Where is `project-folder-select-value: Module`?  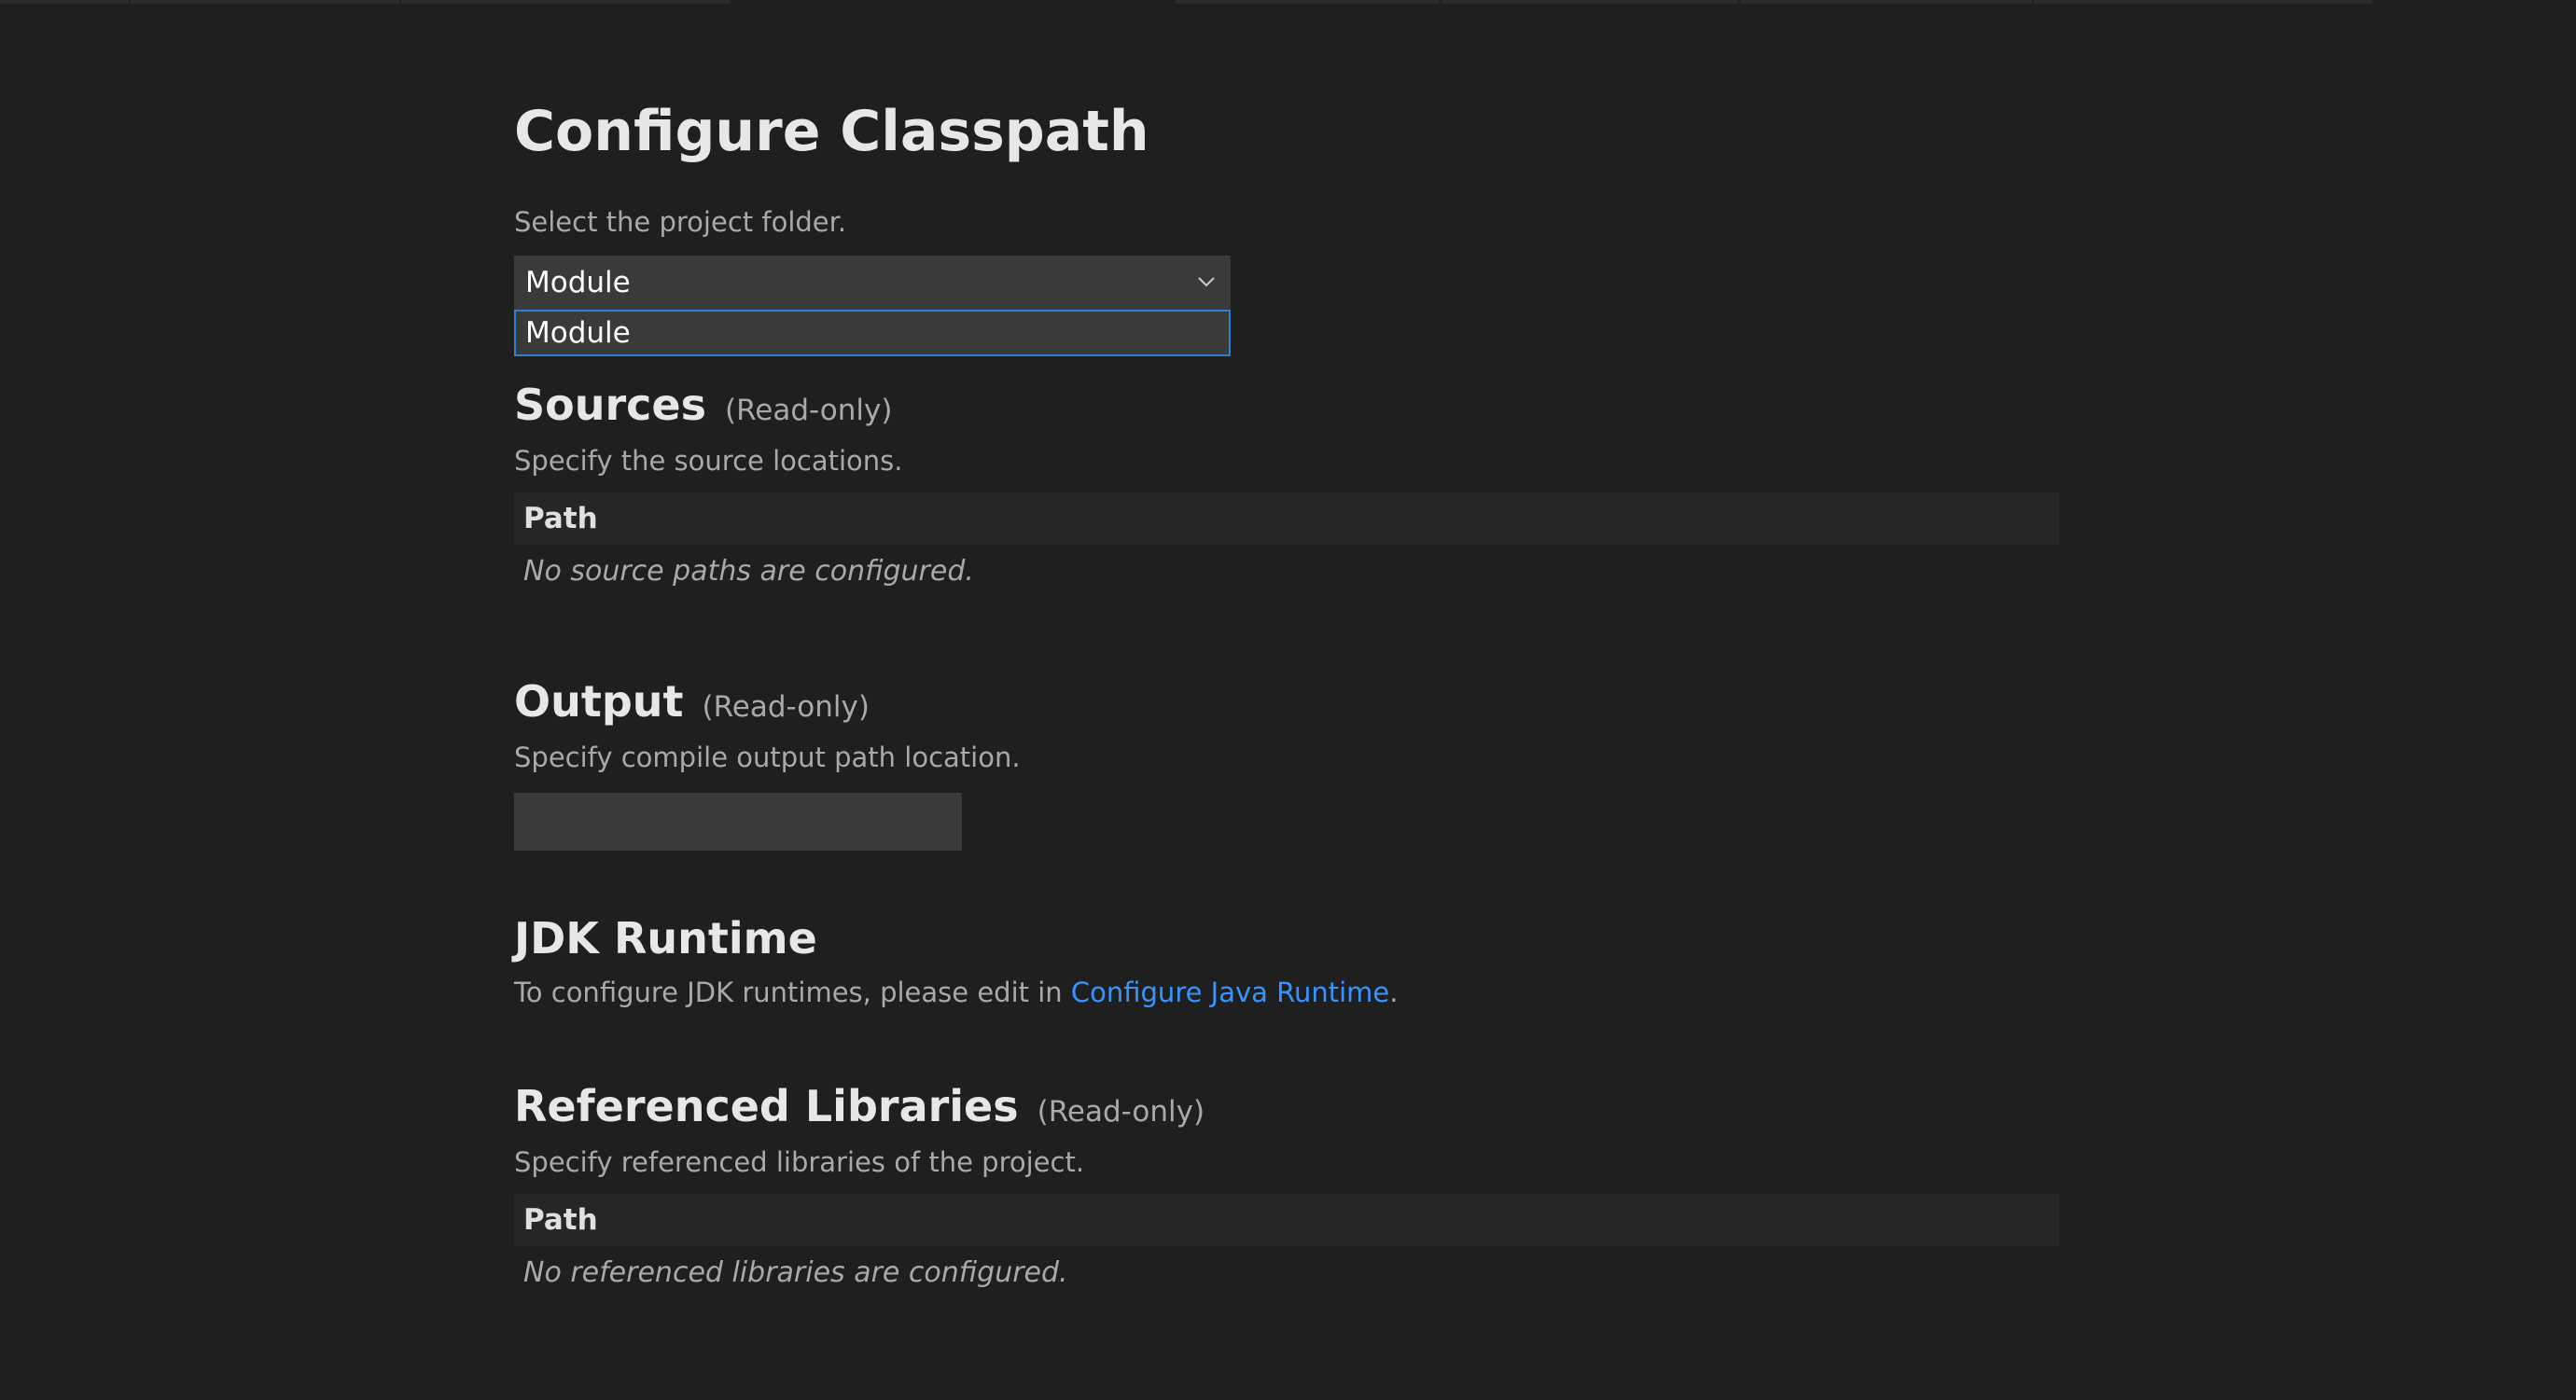
project-folder-select-value: Module is located at coordinates (873, 283).